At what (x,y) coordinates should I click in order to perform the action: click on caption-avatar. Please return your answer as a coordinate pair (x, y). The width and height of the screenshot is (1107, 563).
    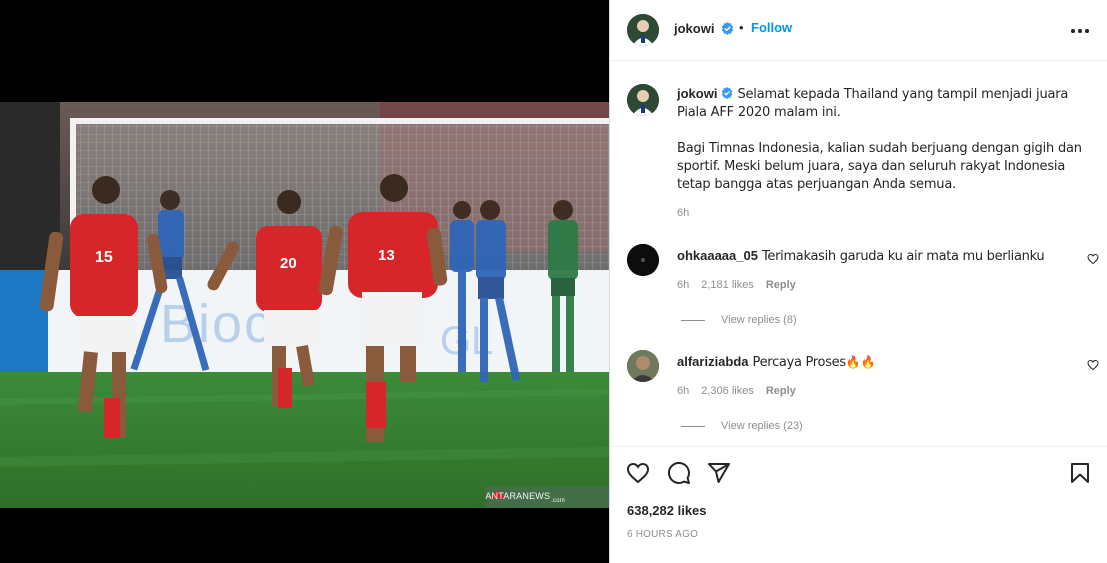
    Looking at the image, I should click on (643, 100).